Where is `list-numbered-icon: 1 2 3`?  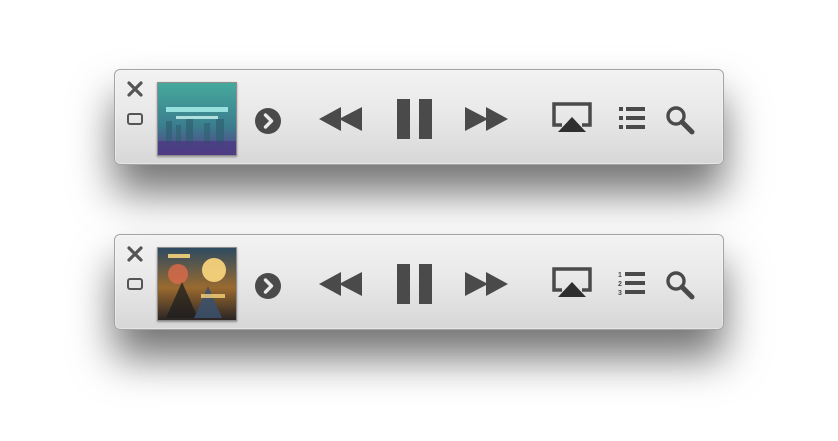
list-numbered-icon: 1 2 3 is located at coordinates (631, 284).